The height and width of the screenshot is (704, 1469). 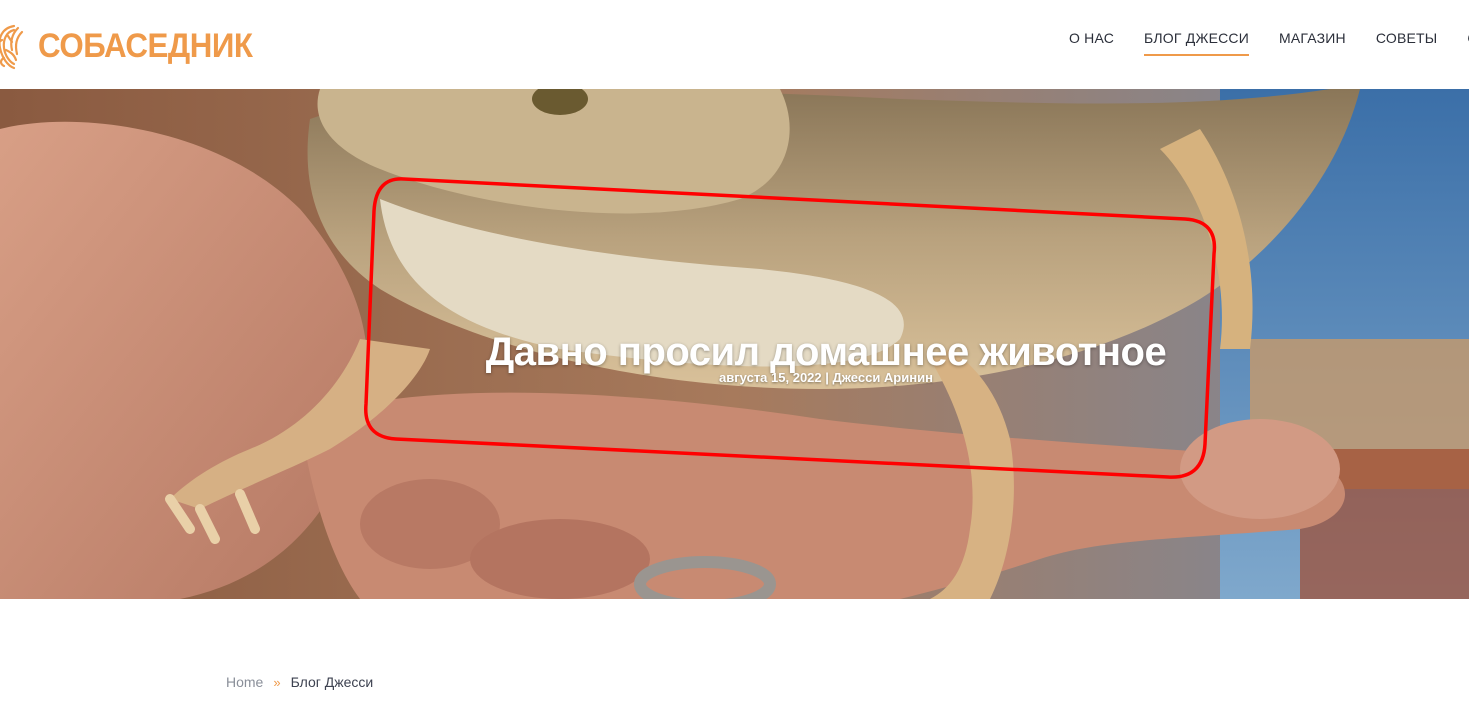 I want to click on site-logo: СОБАСЕДНИК, so click(x=135, y=46).